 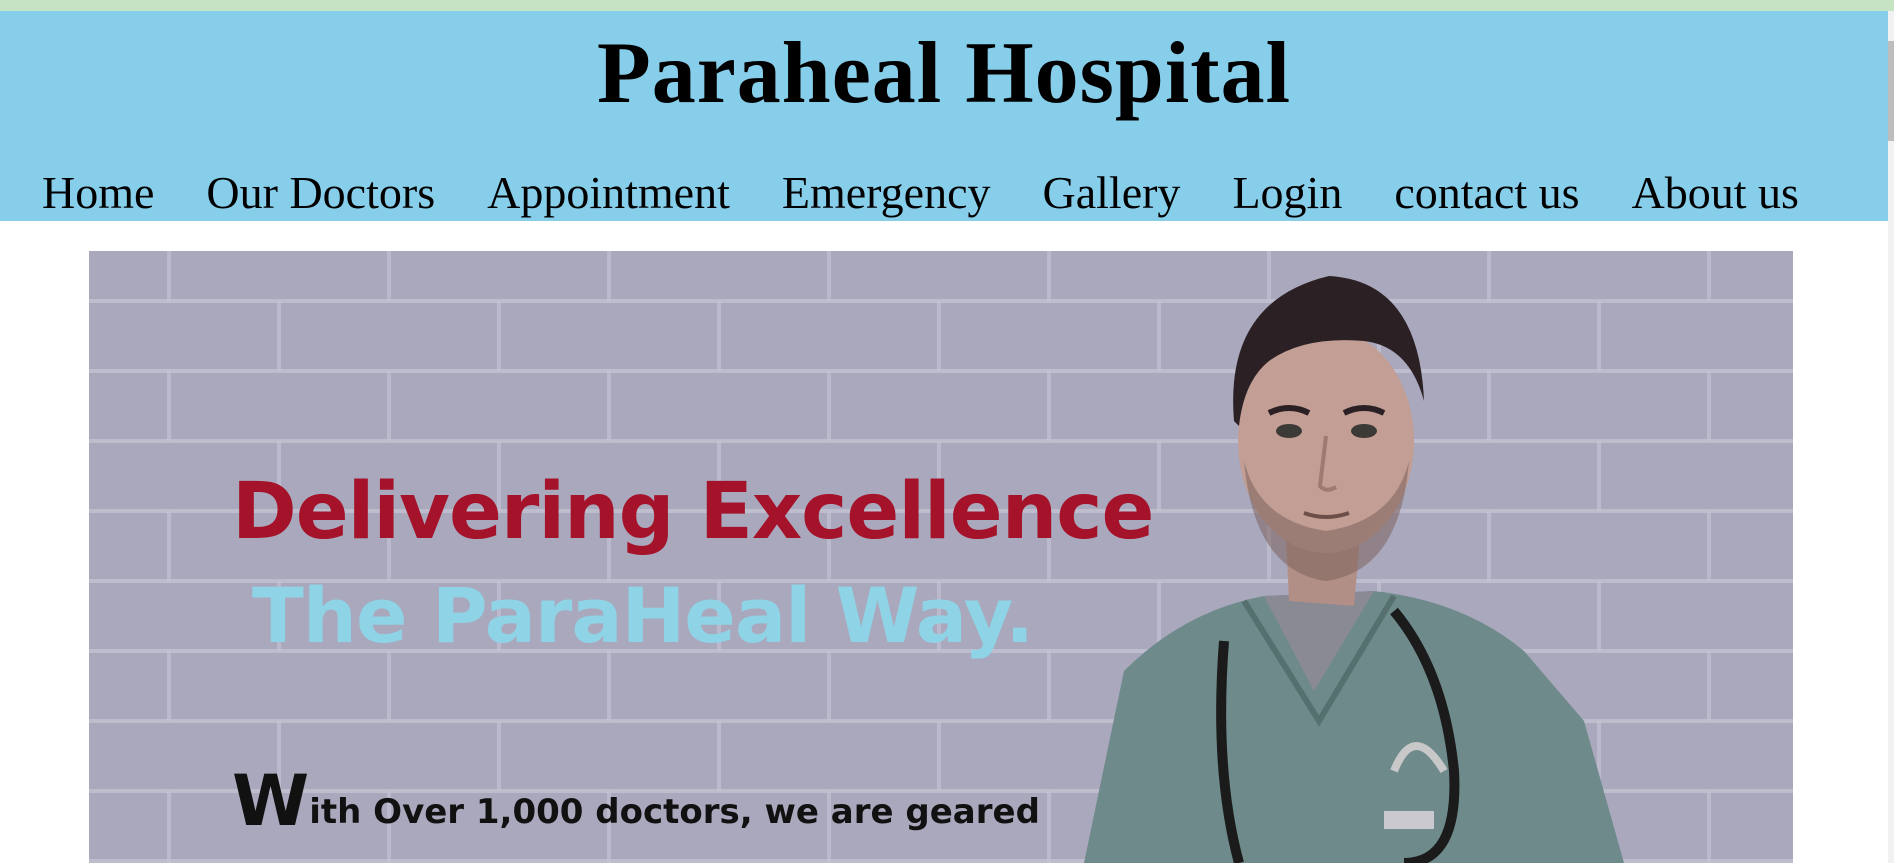 What do you see at coordinates (320, 192) in the screenshot?
I see `nav-our-doctors: Our Doctors` at bounding box center [320, 192].